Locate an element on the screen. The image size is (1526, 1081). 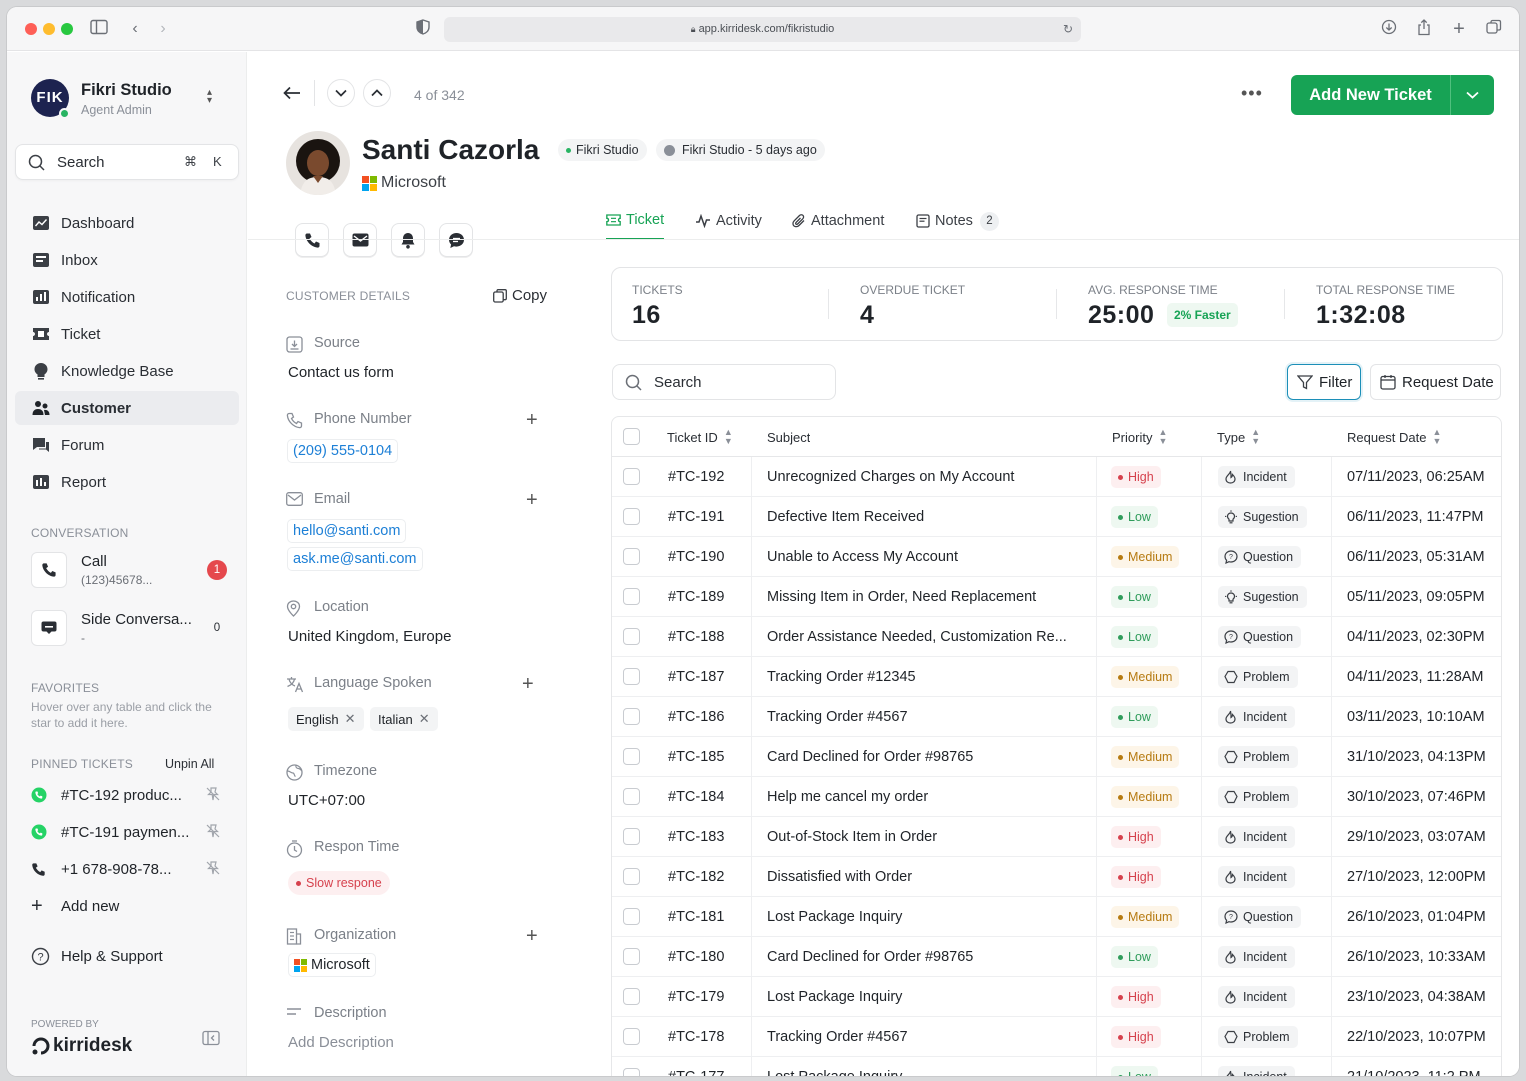
ticket-id: #TC-179 is located at coordinates (696, 997).